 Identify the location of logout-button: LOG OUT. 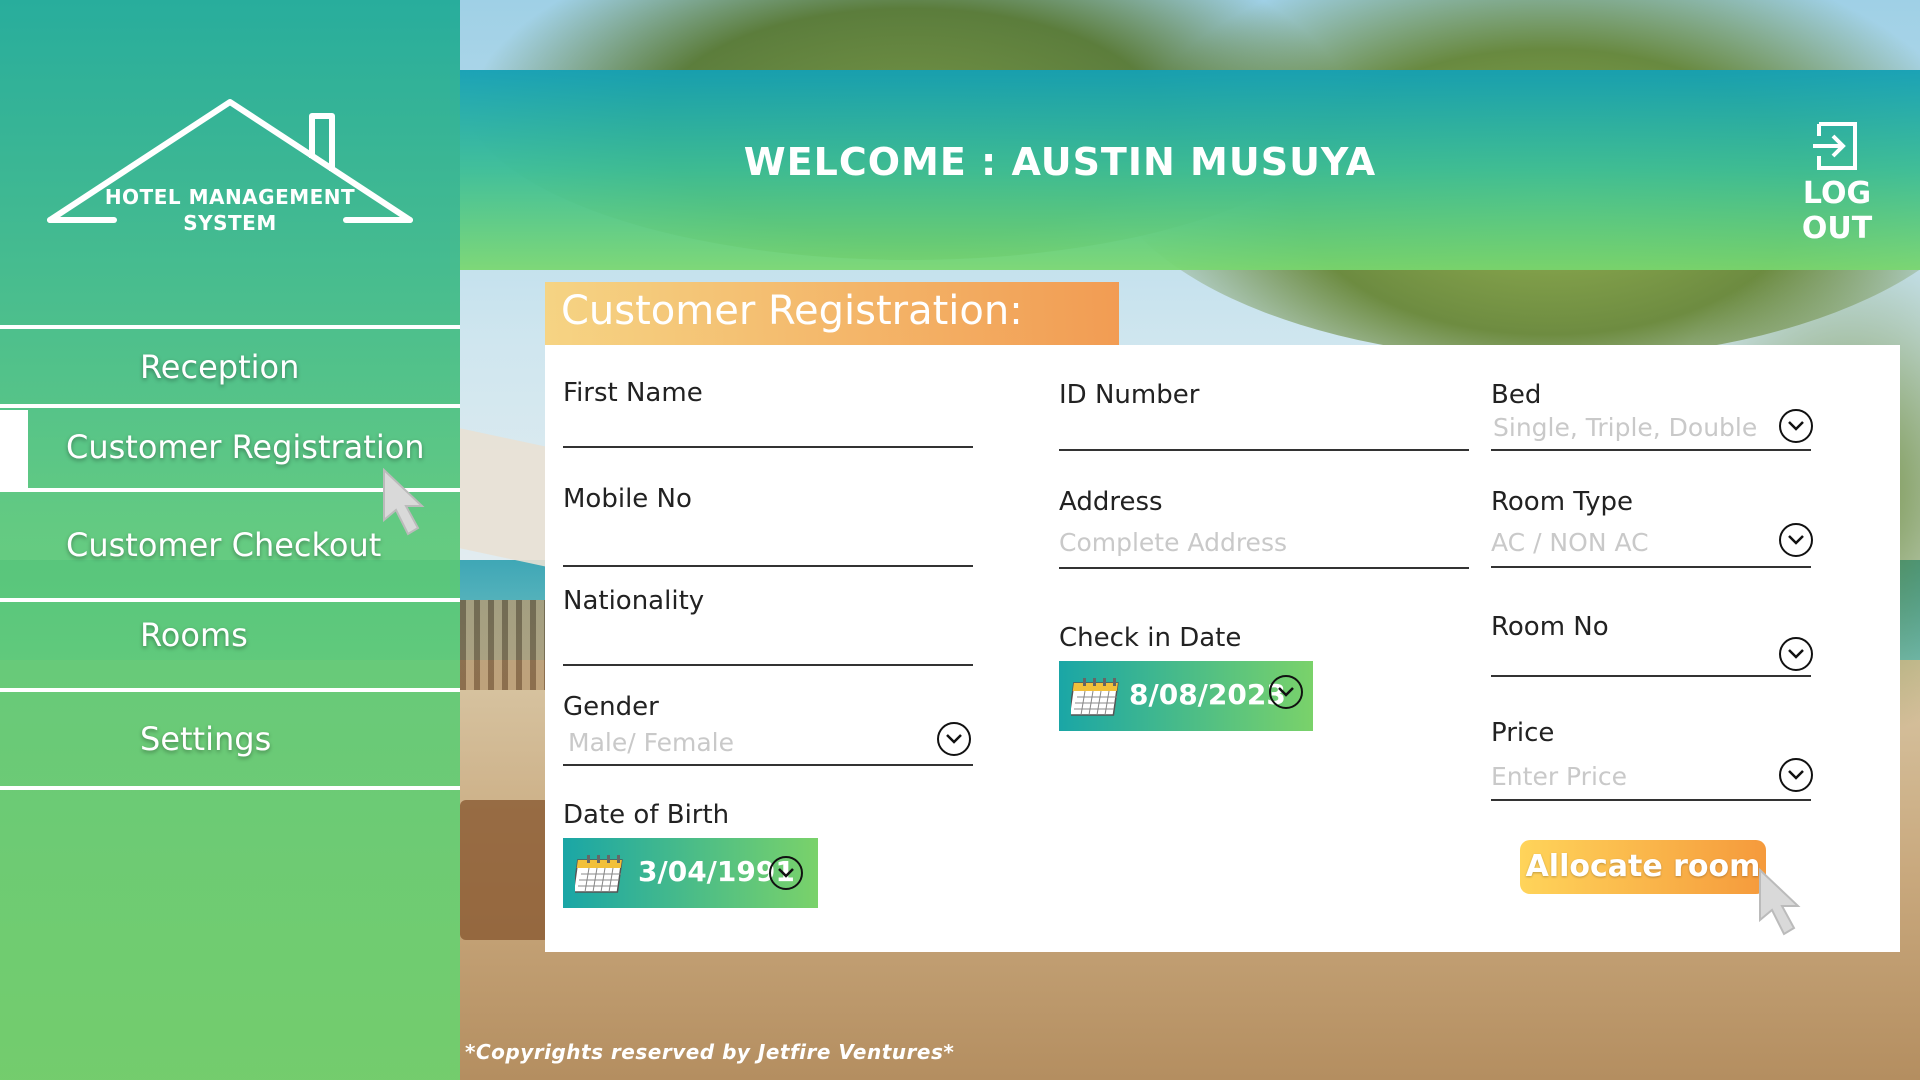
(1837, 182).